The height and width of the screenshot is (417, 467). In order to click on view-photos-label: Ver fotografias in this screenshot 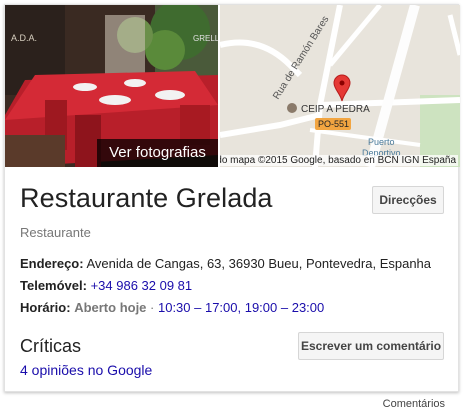, I will do `click(157, 153)`.